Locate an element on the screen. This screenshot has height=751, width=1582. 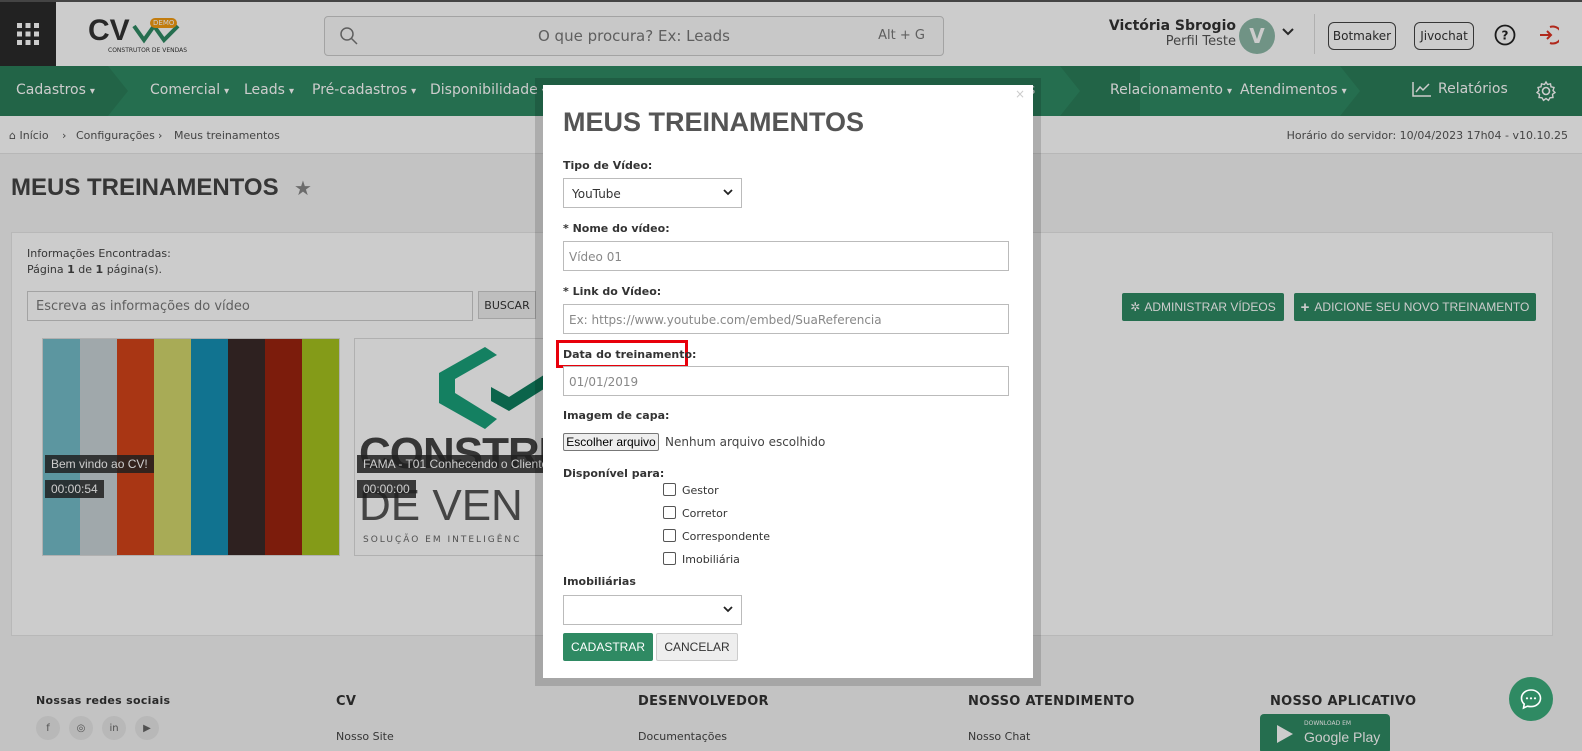
video-name-placeholder: Vídeo 01 is located at coordinates (595, 257).